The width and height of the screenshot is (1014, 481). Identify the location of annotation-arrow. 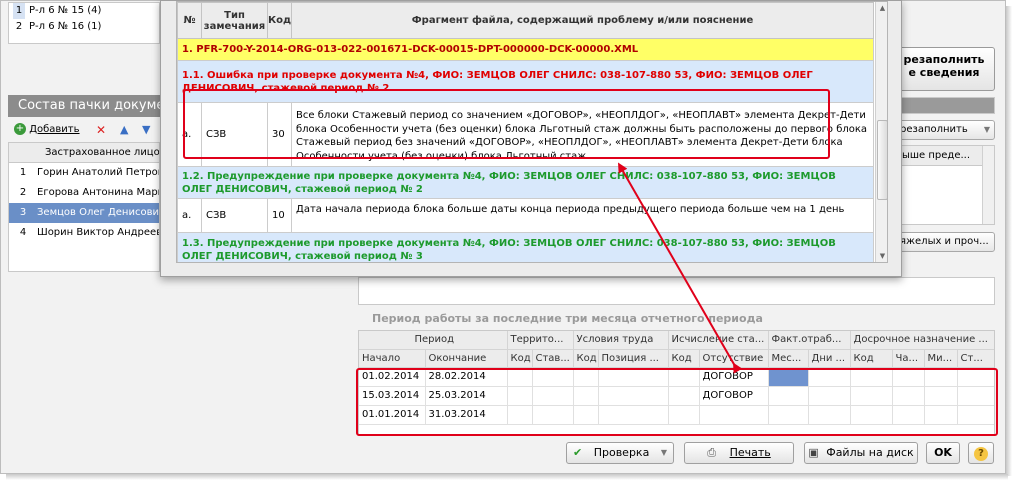
(680, 268).